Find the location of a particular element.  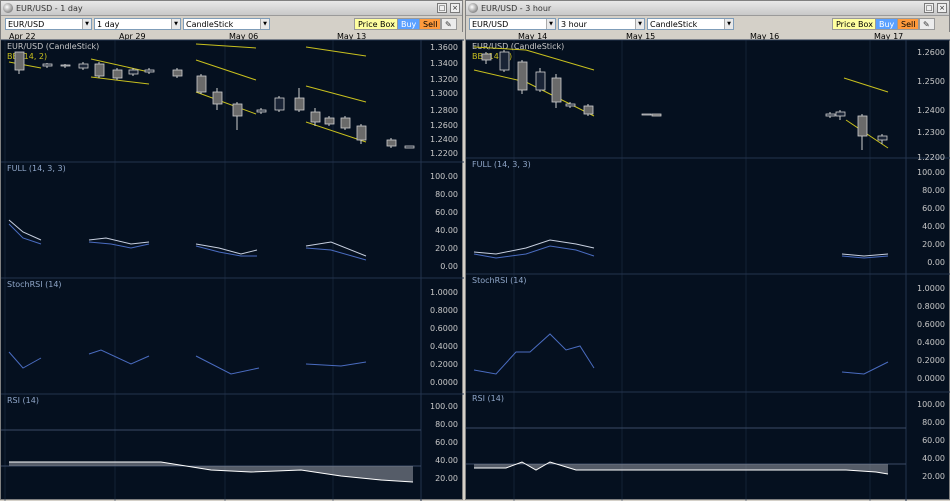

stochrsi-tick-label: 1.0000 is located at coordinates (931, 288).